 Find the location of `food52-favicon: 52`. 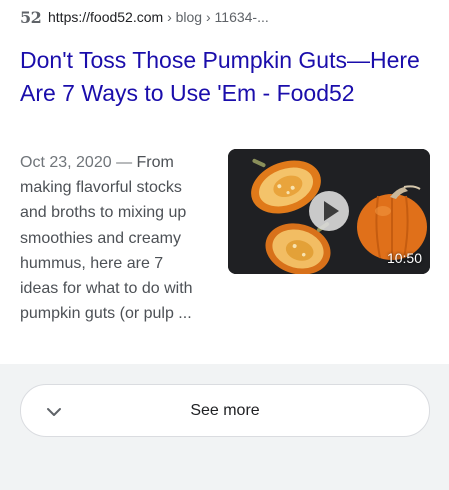

food52-favicon: 52 is located at coordinates (31, 17).